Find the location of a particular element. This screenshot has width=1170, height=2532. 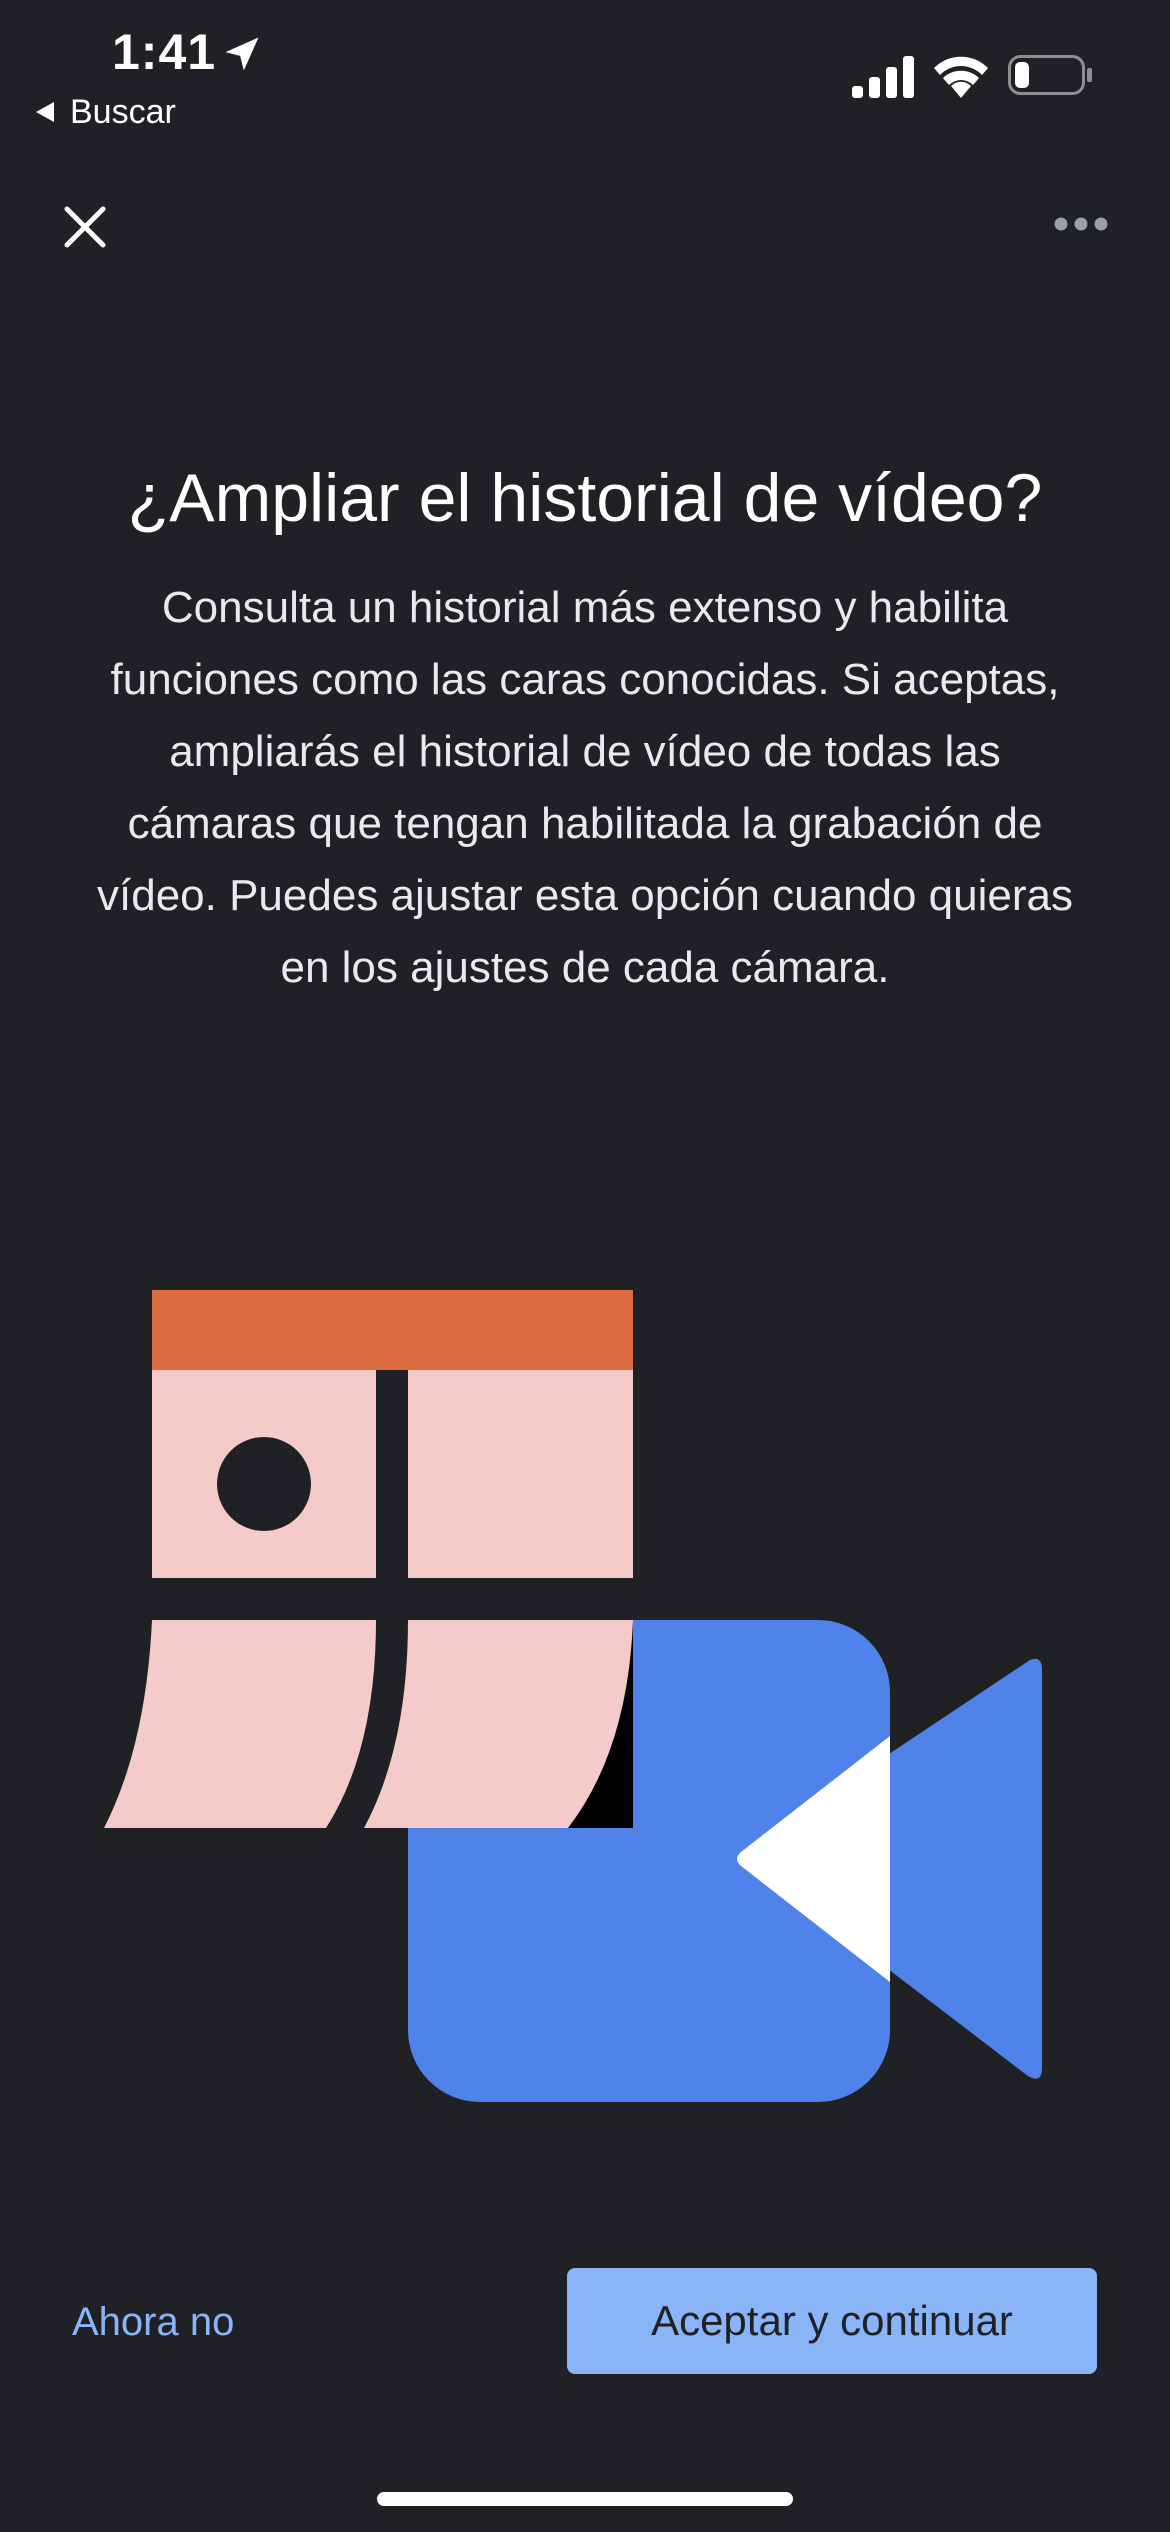

wifi-icon is located at coordinates (961, 77).